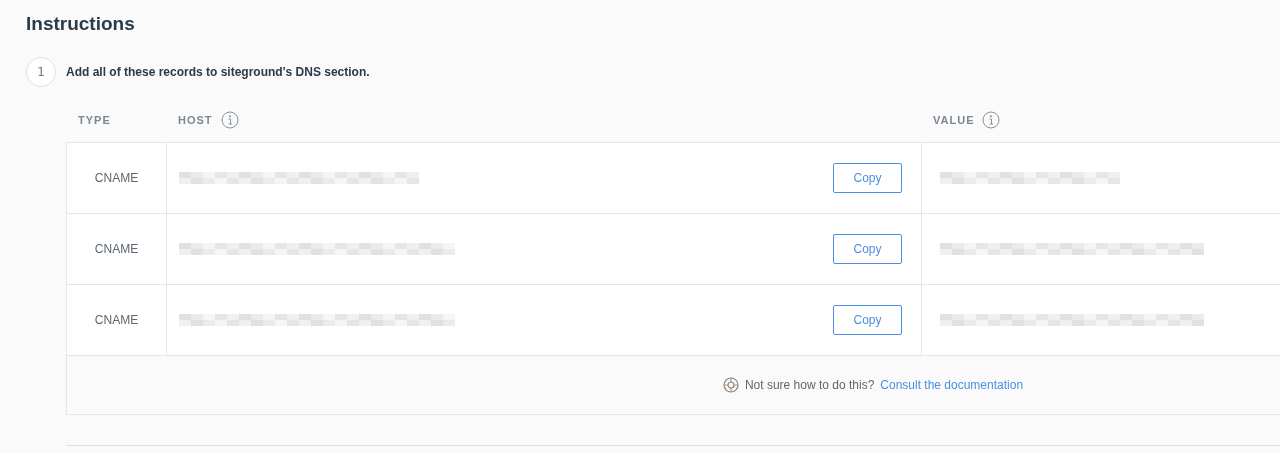 The width and height of the screenshot is (1280, 453). What do you see at coordinates (94, 119) in the screenshot?
I see `column-header: TYPE` at bounding box center [94, 119].